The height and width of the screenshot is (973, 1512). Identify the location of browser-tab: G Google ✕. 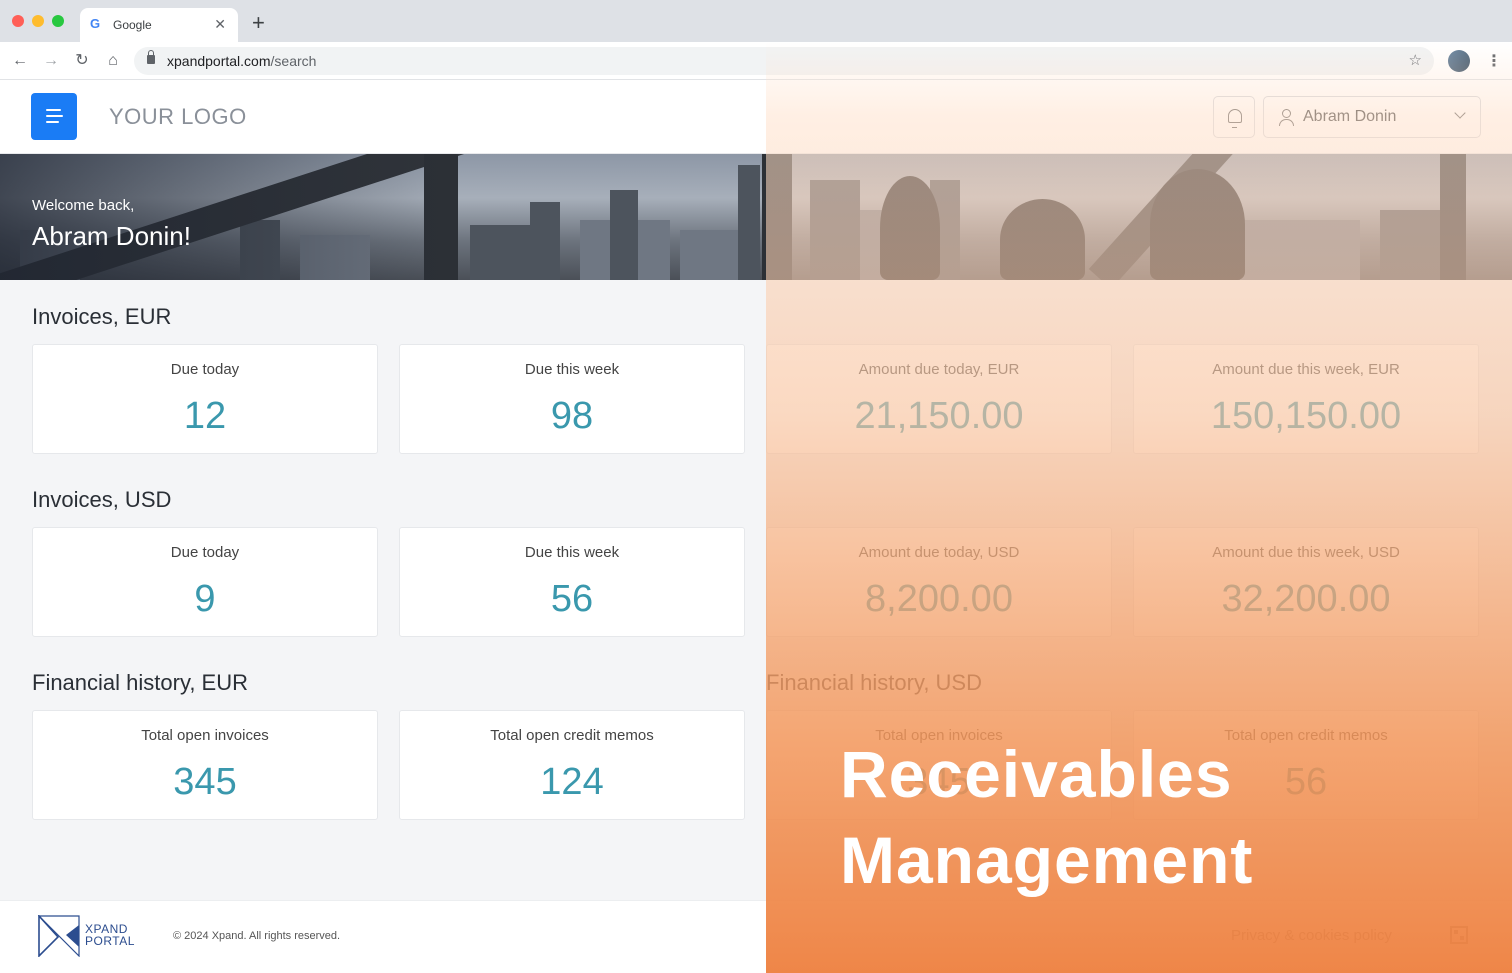
(159, 25).